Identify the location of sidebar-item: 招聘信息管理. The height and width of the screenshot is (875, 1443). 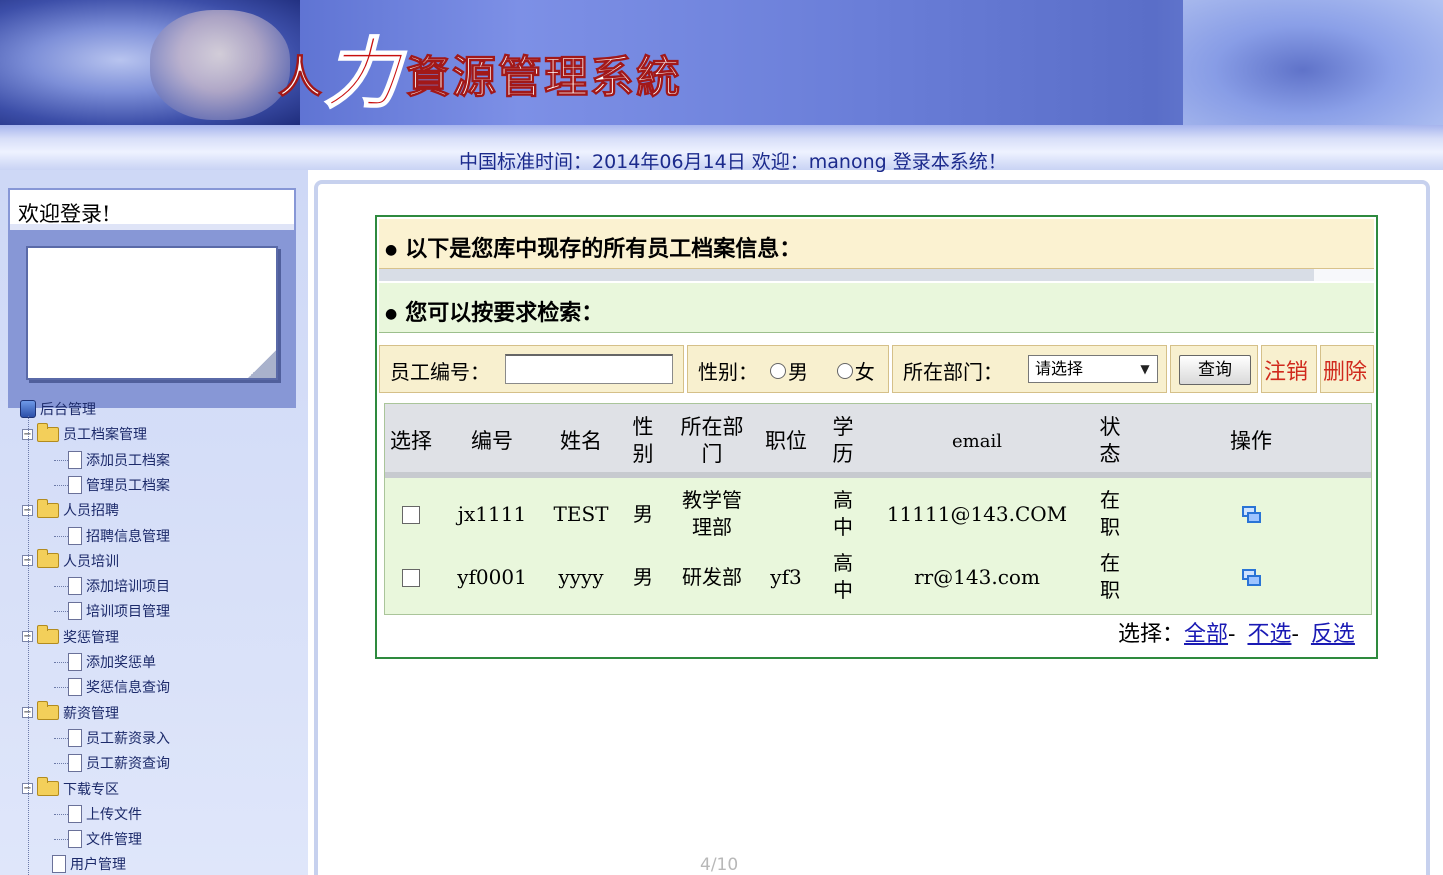
(118, 536).